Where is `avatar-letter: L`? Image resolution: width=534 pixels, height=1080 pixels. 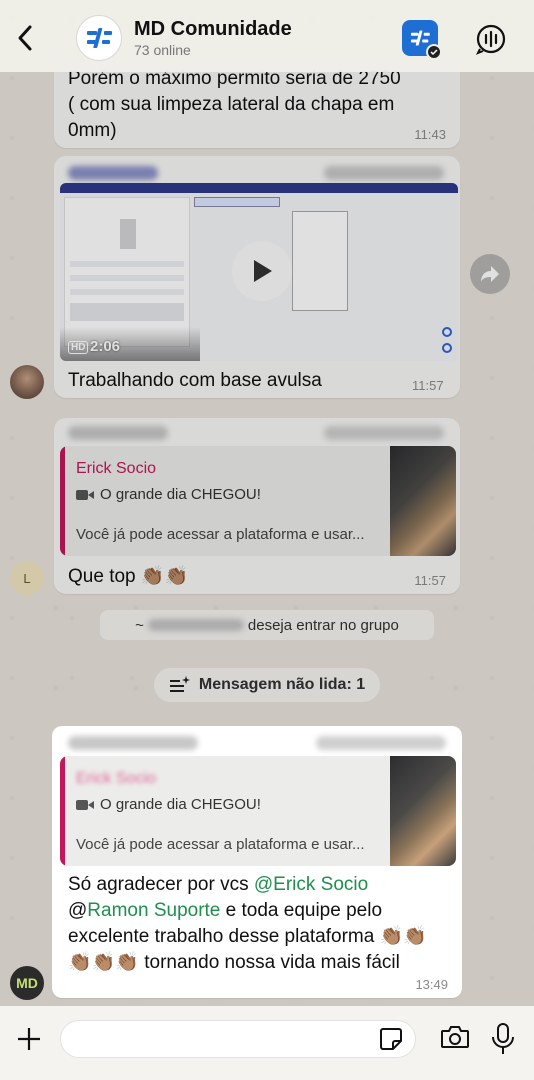 avatar-letter: L is located at coordinates (27, 578).